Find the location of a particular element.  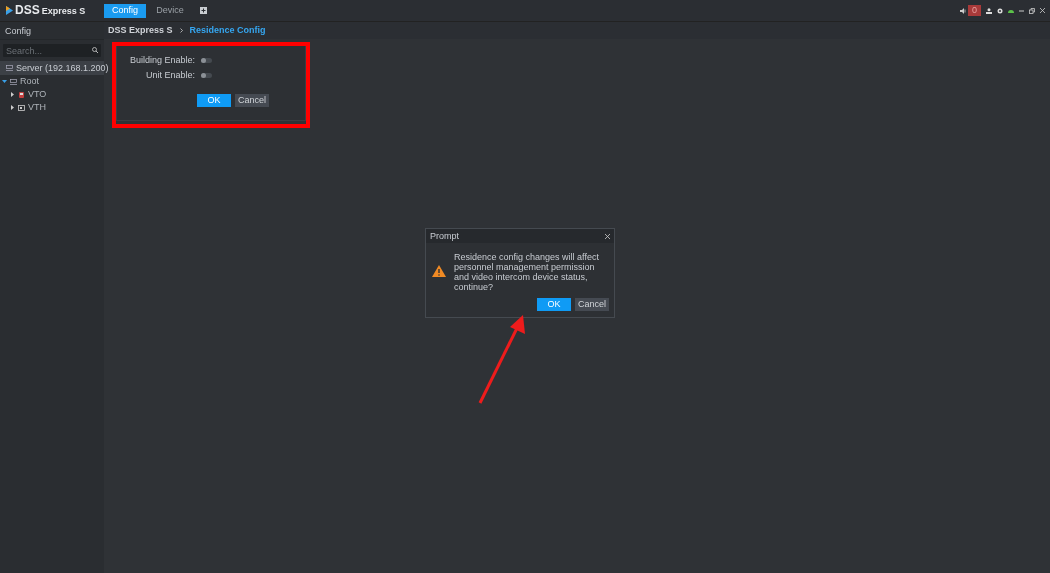

gauge-icon is located at coordinates (1011, 10).